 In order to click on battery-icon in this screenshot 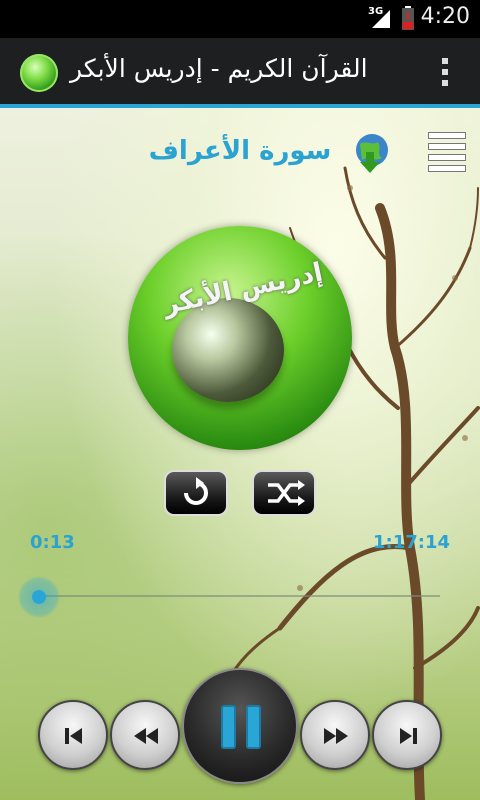, I will do `click(408, 18)`.